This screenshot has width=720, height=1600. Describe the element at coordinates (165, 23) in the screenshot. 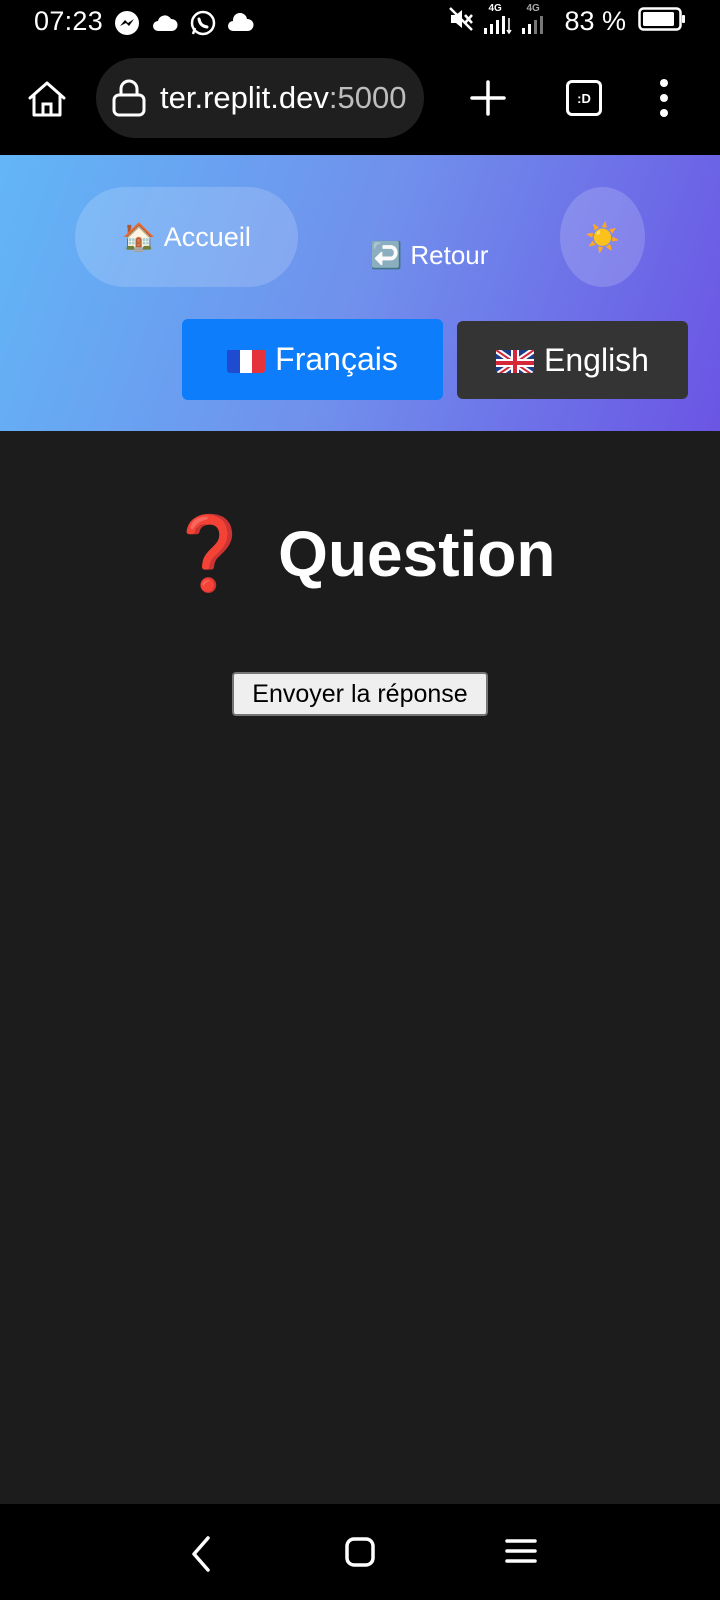

I see `cloud-icon` at that location.